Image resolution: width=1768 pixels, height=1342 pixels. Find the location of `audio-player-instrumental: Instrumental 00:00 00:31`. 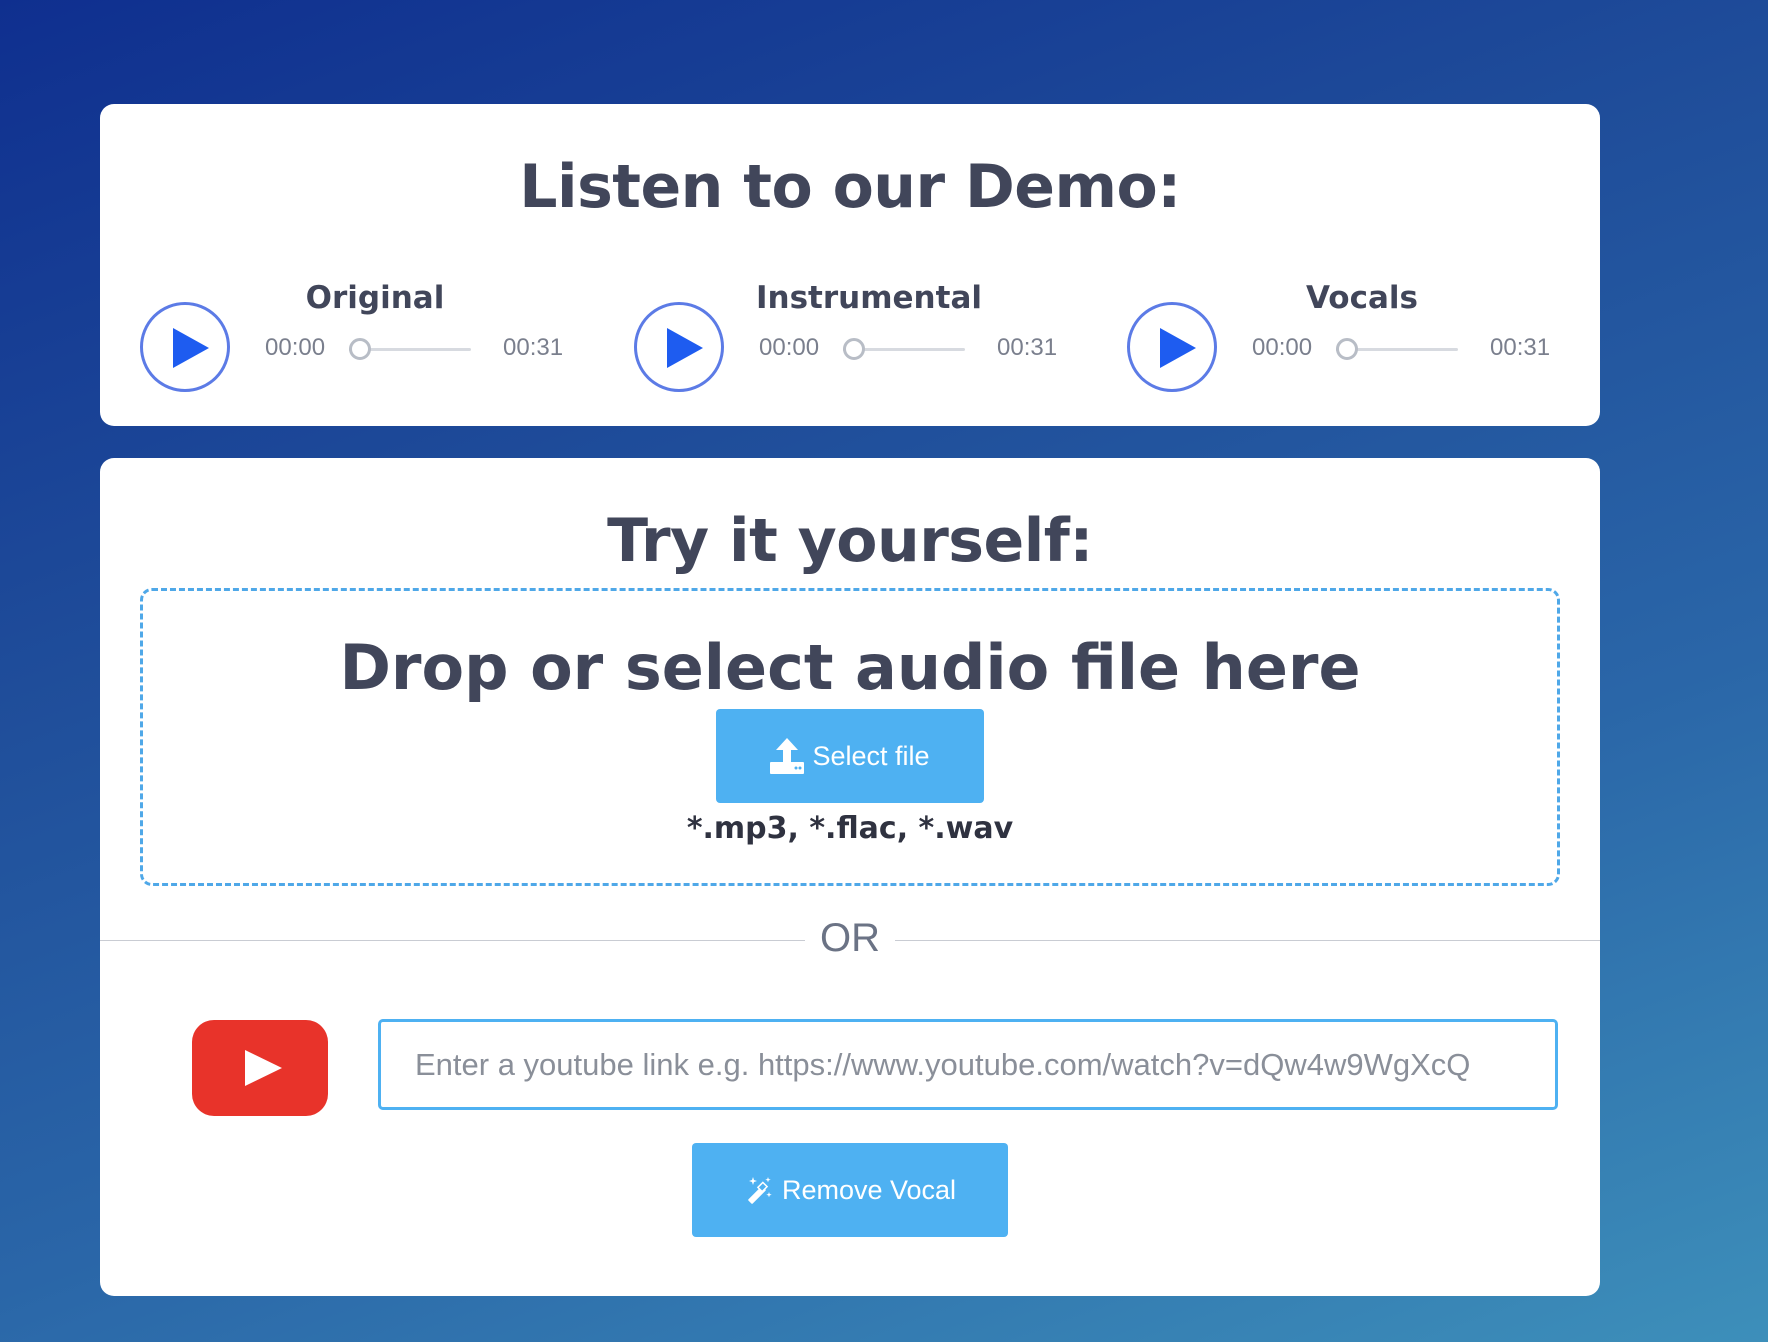

audio-player-instrumental: Instrumental 00:00 00:31 is located at coordinates (825, 332).